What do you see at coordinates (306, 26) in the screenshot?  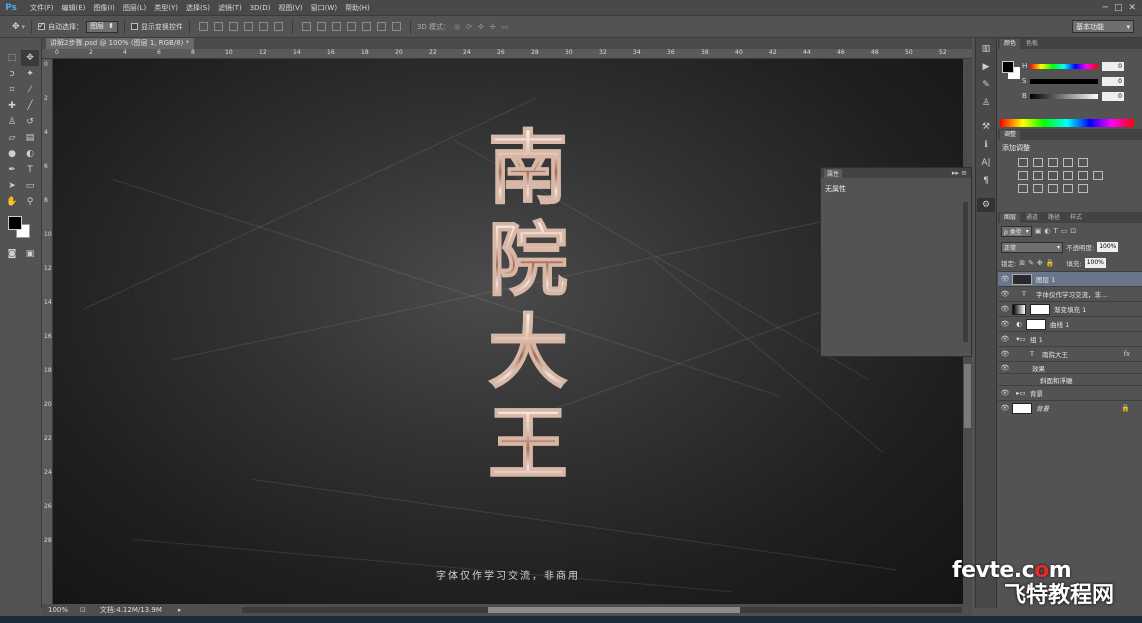 I see `distribute-top-icon` at bounding box center [306, 26].